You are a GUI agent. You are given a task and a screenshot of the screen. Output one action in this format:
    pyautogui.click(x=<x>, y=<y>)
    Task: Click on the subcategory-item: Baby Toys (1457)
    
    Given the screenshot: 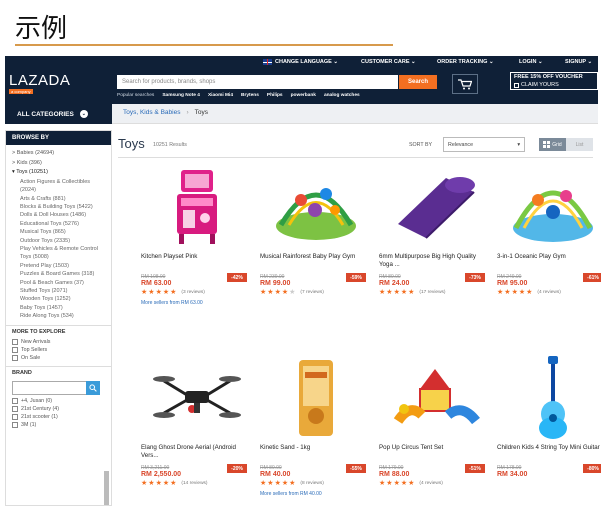 What is the action you would take?
    pyautogui.click(x=59, y=308)
    